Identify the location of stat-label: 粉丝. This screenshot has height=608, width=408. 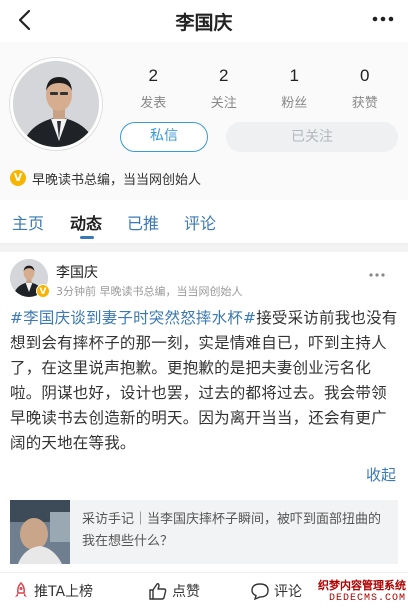
(294, 103).